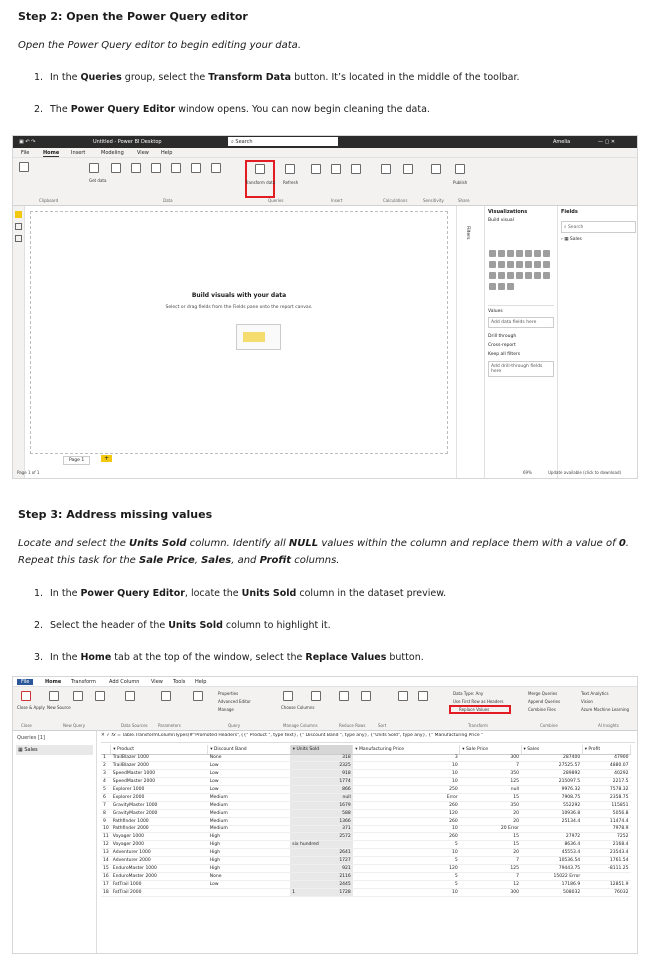  I want to click on first-row-headers-button: Use First Row as Headers, so click(478, 701).